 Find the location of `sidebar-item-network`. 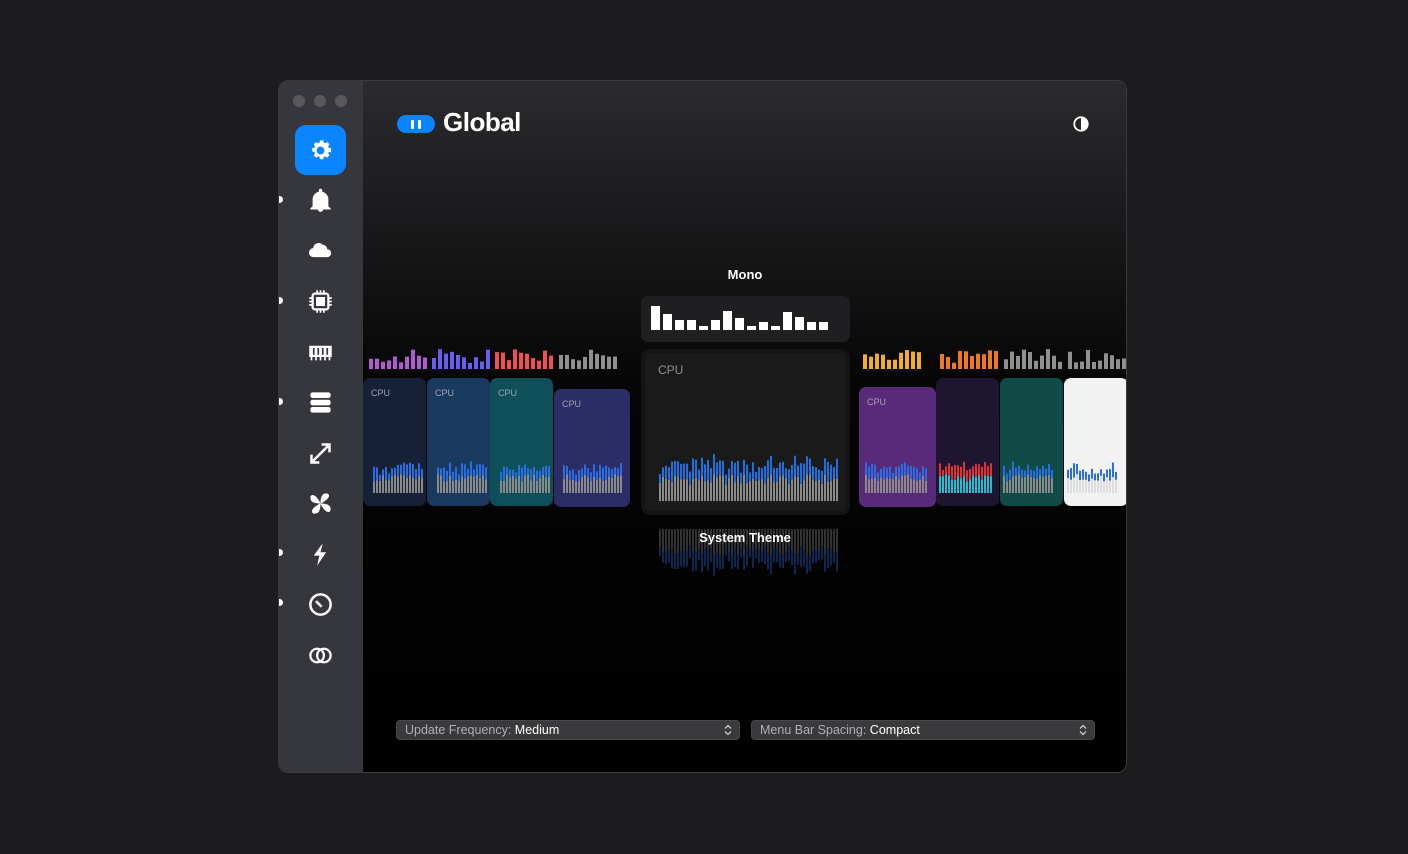

sidebar-item-network is located at coordinates (320, 453).